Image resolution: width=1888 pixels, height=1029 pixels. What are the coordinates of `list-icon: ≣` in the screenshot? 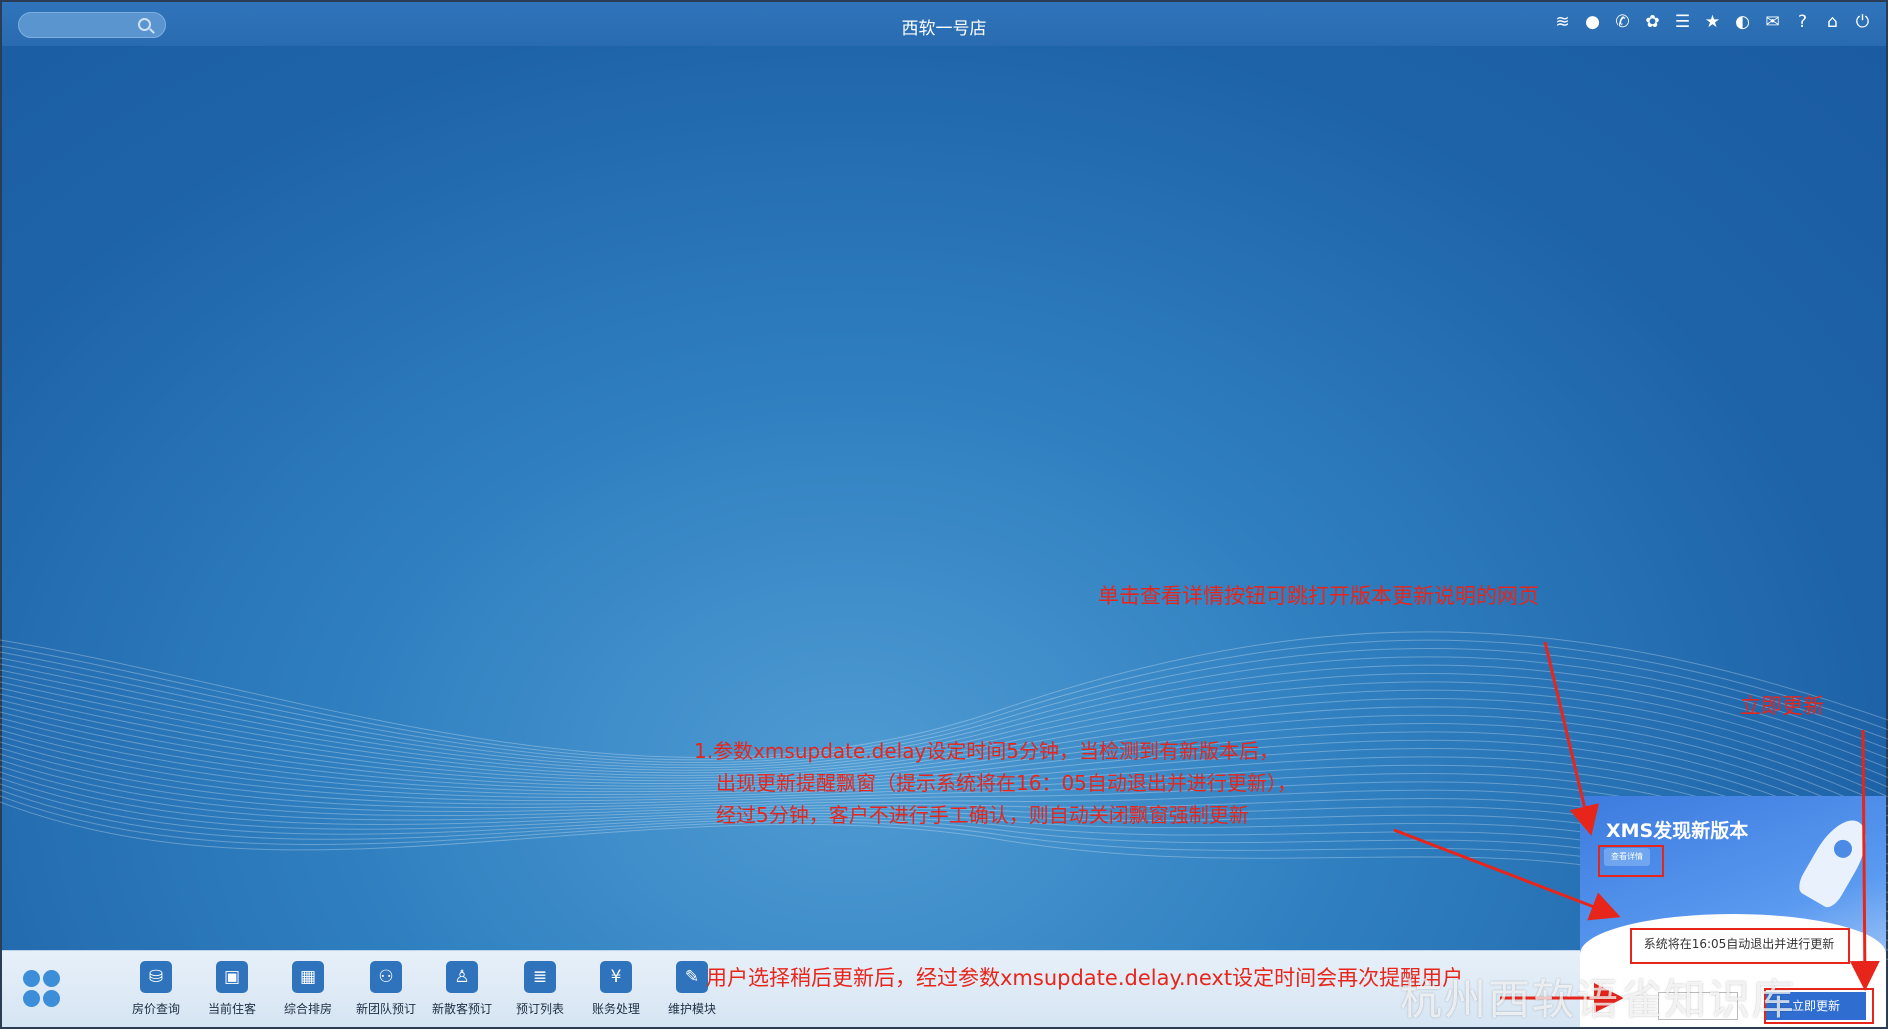 It's located at (540, 977).